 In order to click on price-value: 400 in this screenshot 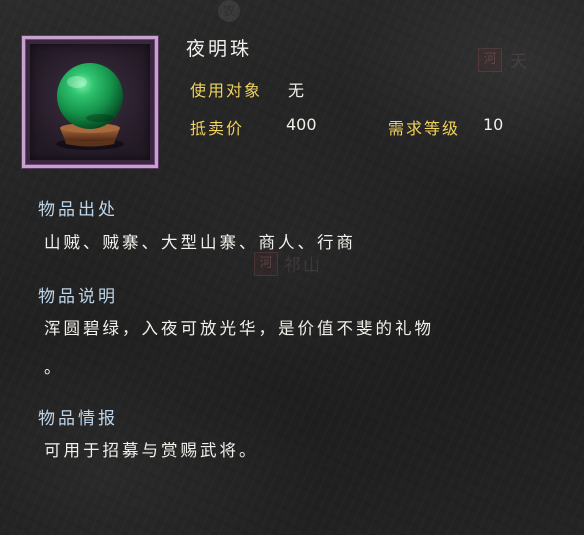, I will do `click(301, 124)`.